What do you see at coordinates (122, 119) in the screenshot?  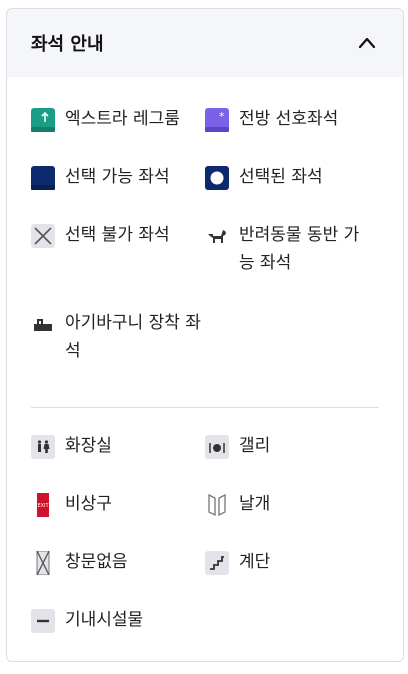 I see `legend-label: 엑스트라 레그룸` at bounding box center [122, 119].